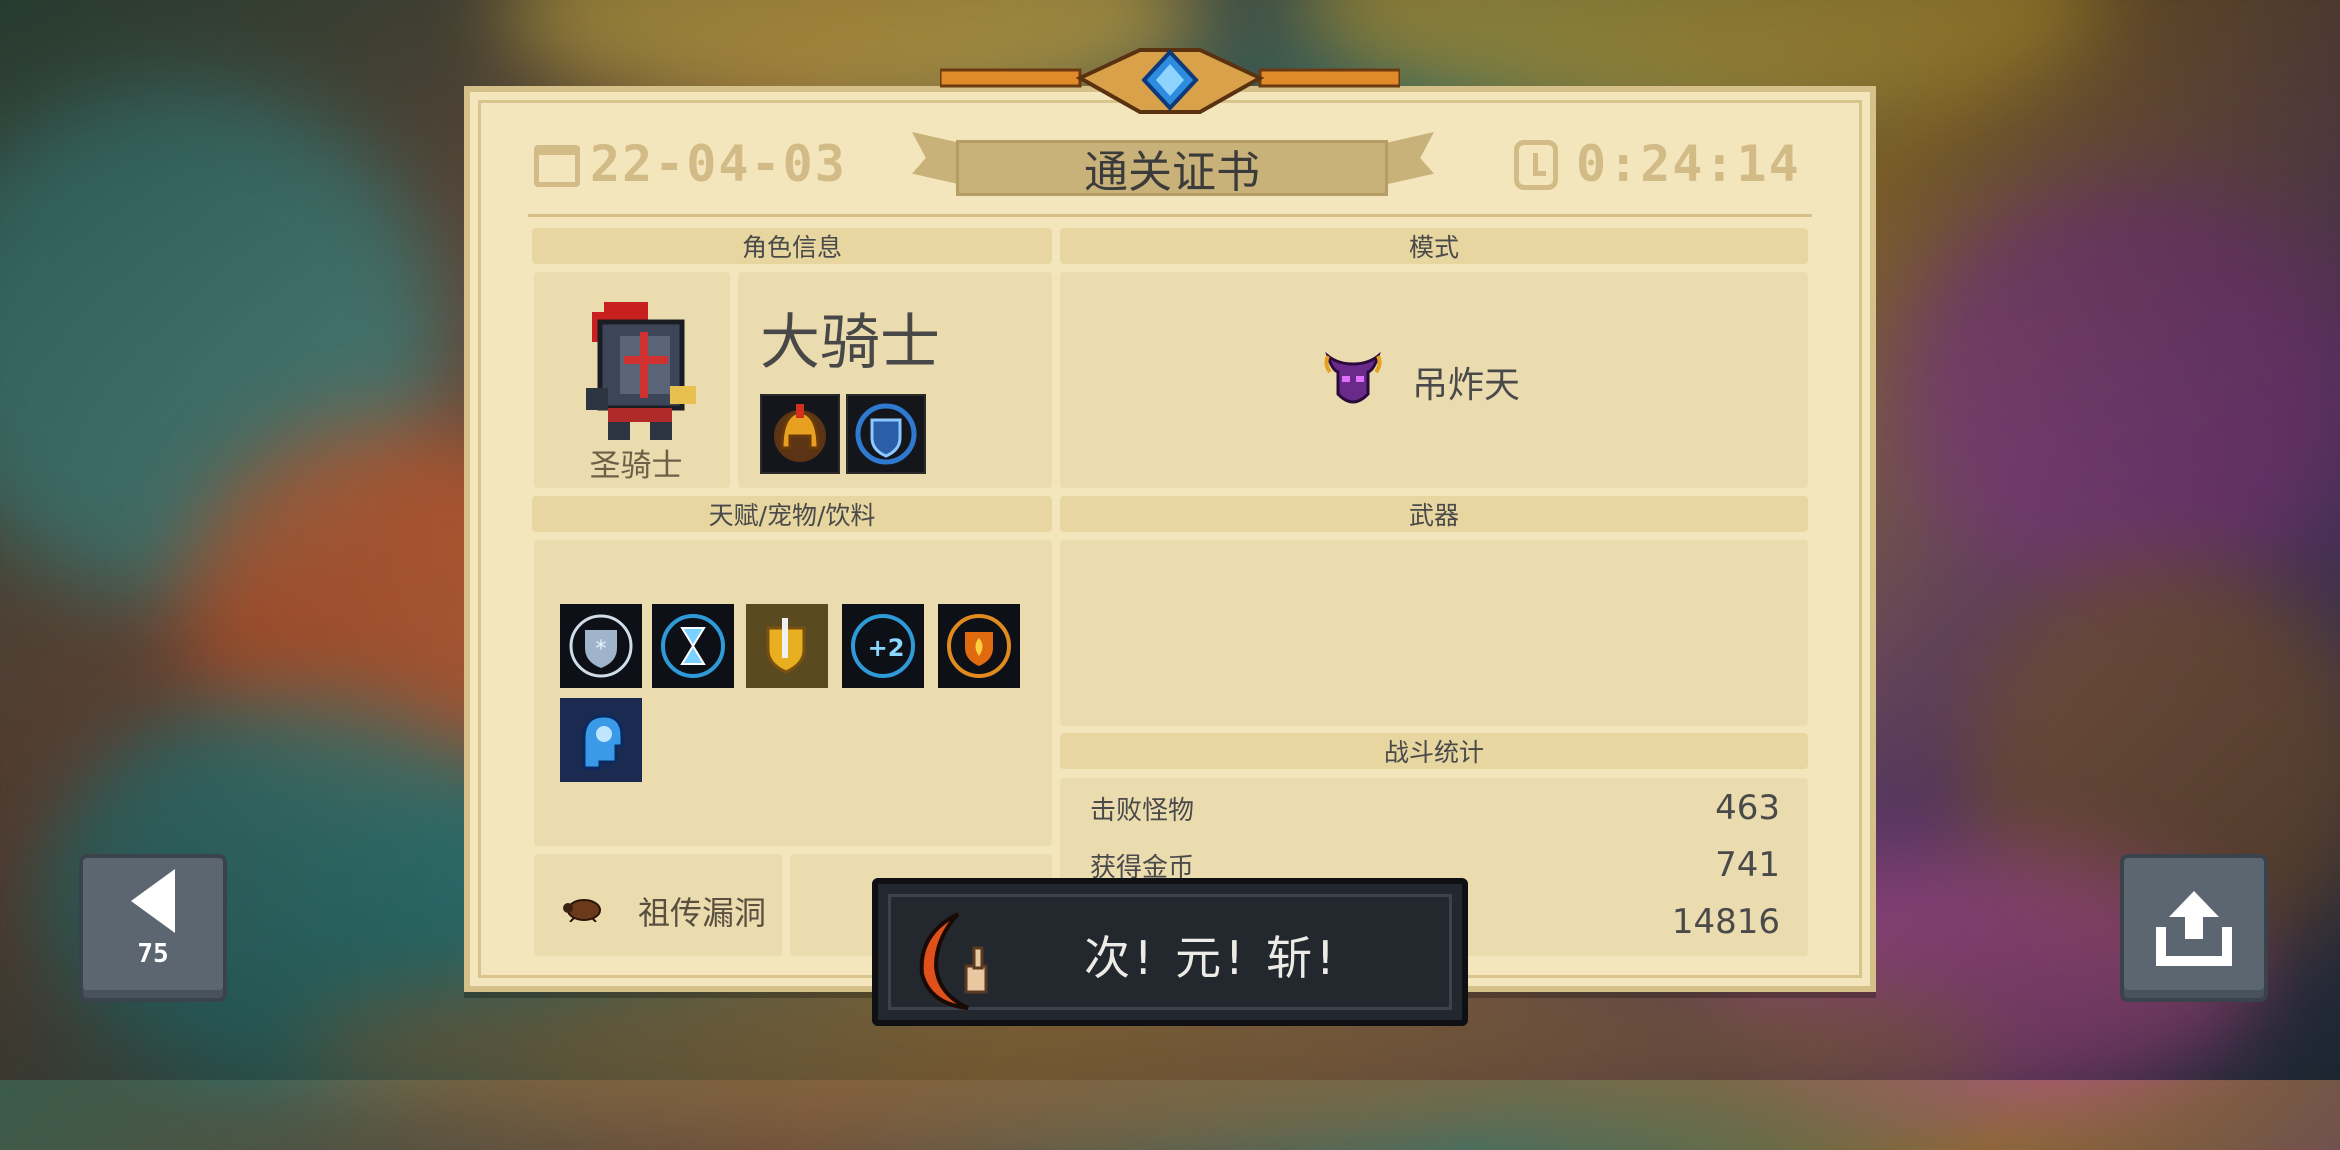 This screenshot has height=1150, width=2340. Describe the element at coordinates (693, 646) in the screenshot. I see `hourglass-icon` at that location.